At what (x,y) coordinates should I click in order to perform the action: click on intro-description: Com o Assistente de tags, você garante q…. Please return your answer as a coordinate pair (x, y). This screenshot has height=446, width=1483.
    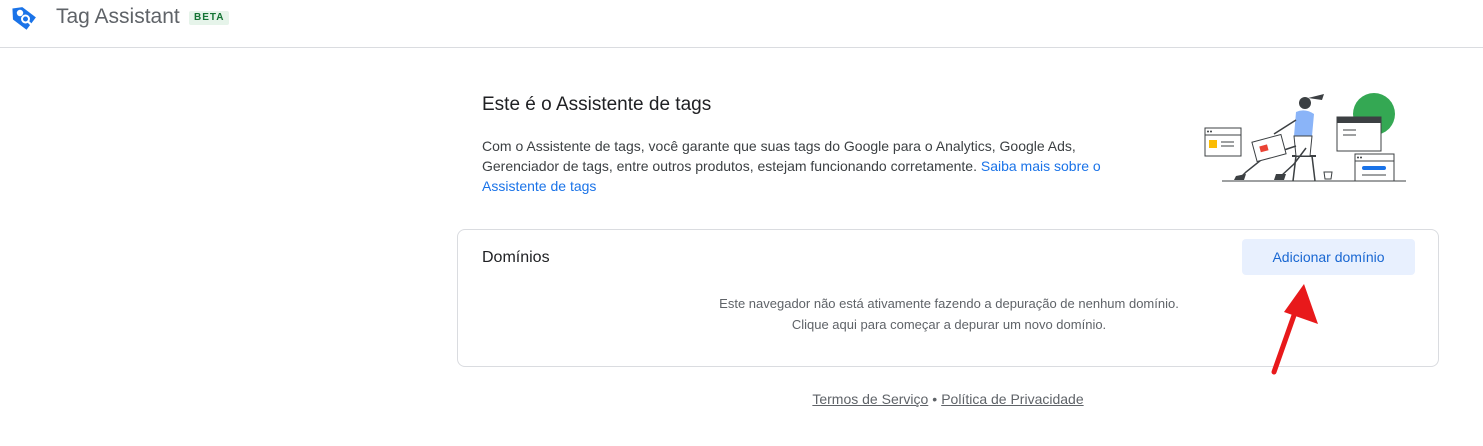
    Looking at the image, I should click on (807, 166).